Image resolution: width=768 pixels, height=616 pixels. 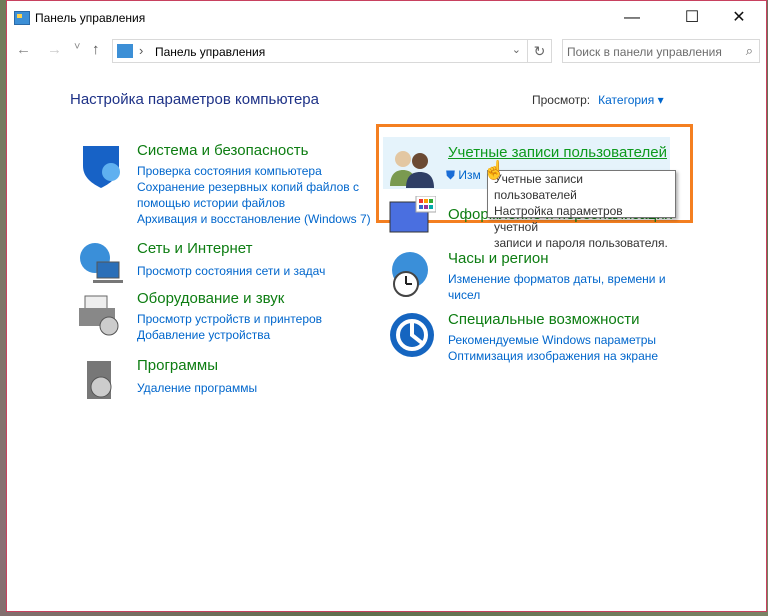 What do you see at coordinates (54, 49) in the screenshot?
I see `forward-button: →` at bounding box center [54, 49].